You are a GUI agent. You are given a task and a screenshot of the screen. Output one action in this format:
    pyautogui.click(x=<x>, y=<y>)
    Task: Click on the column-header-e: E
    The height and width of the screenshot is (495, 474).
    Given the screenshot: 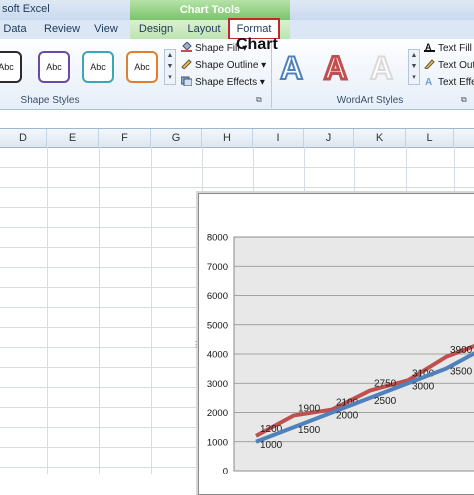 What is the action you would take?
    pyautogui.click(x=73, y=138)
    